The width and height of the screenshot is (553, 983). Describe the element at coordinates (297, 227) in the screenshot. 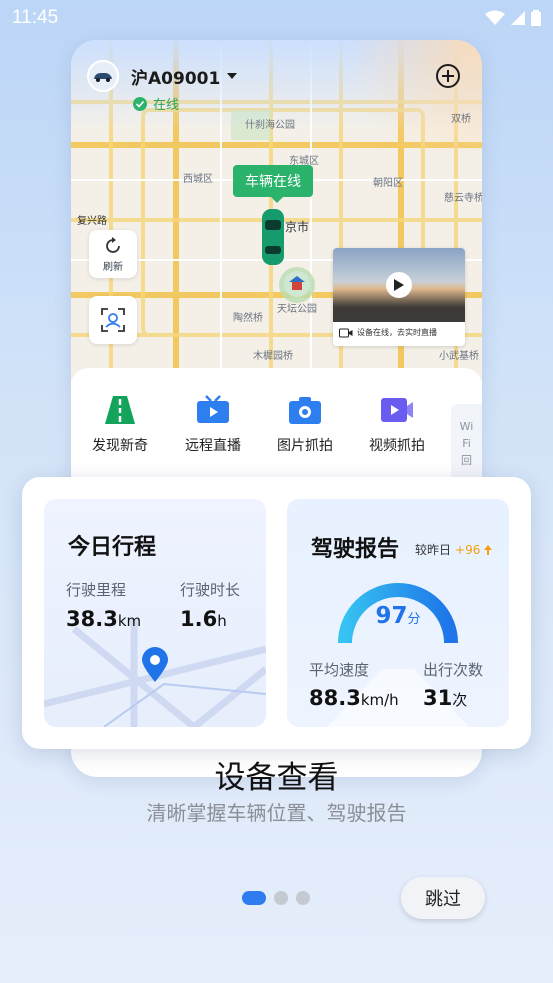

I see `map-label: 京市` at that location.